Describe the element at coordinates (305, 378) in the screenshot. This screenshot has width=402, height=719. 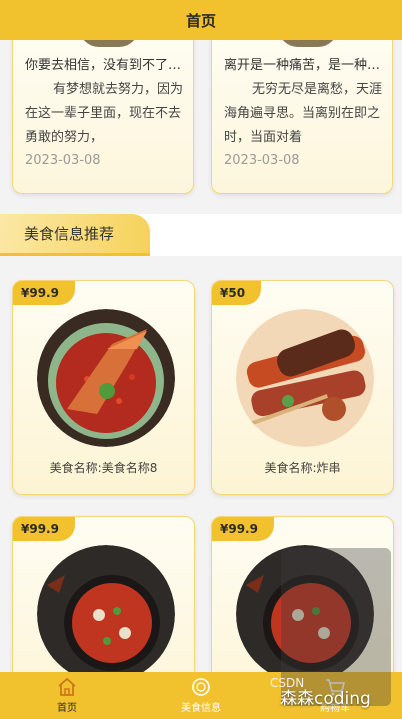
I see `food-image-skewers` at that location.